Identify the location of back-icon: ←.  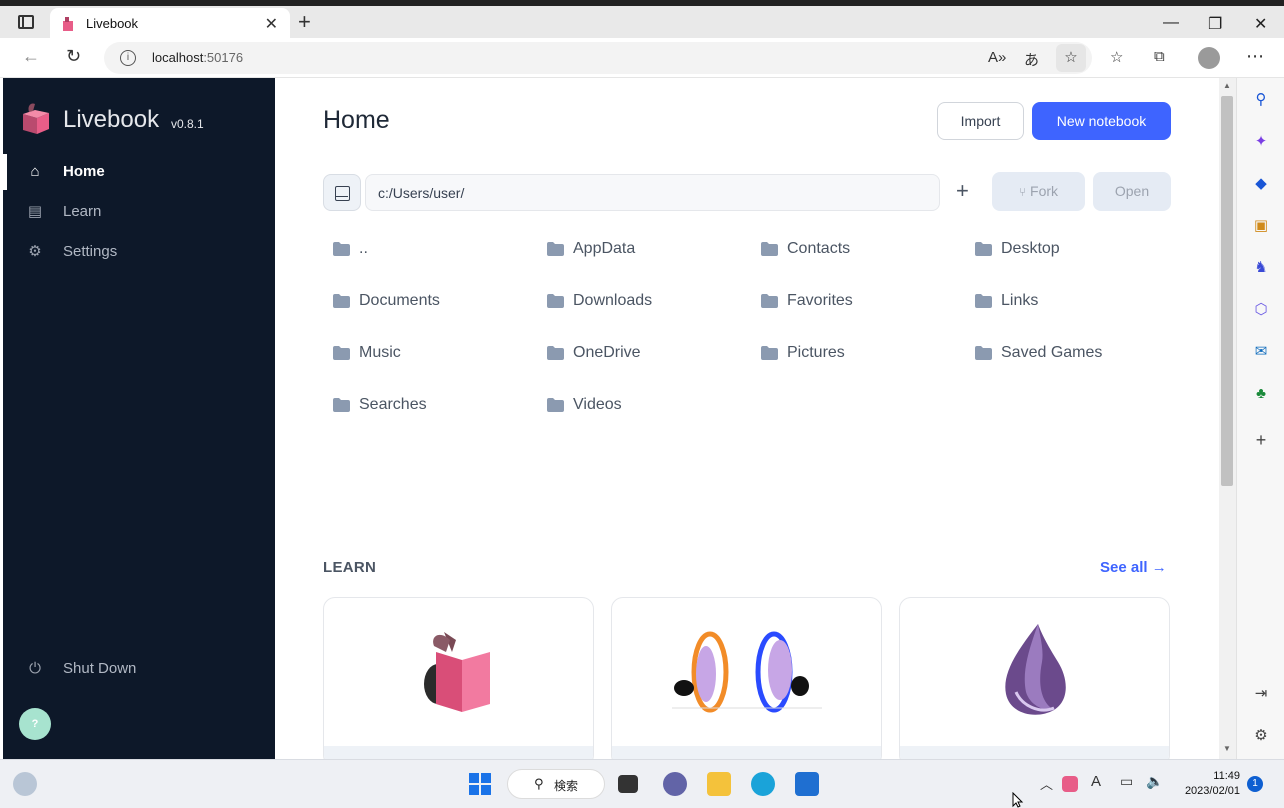
(31, 56).